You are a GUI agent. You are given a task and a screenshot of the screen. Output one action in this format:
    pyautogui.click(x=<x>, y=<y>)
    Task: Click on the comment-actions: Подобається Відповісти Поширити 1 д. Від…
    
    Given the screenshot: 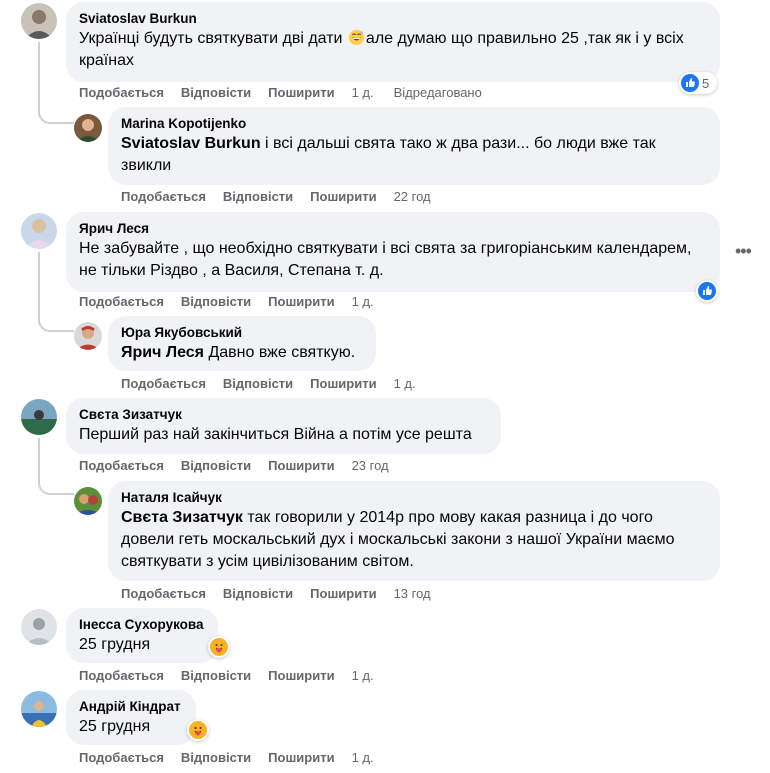 What is the action you would take?
    pyautogui.click(x=280, y=92)
    